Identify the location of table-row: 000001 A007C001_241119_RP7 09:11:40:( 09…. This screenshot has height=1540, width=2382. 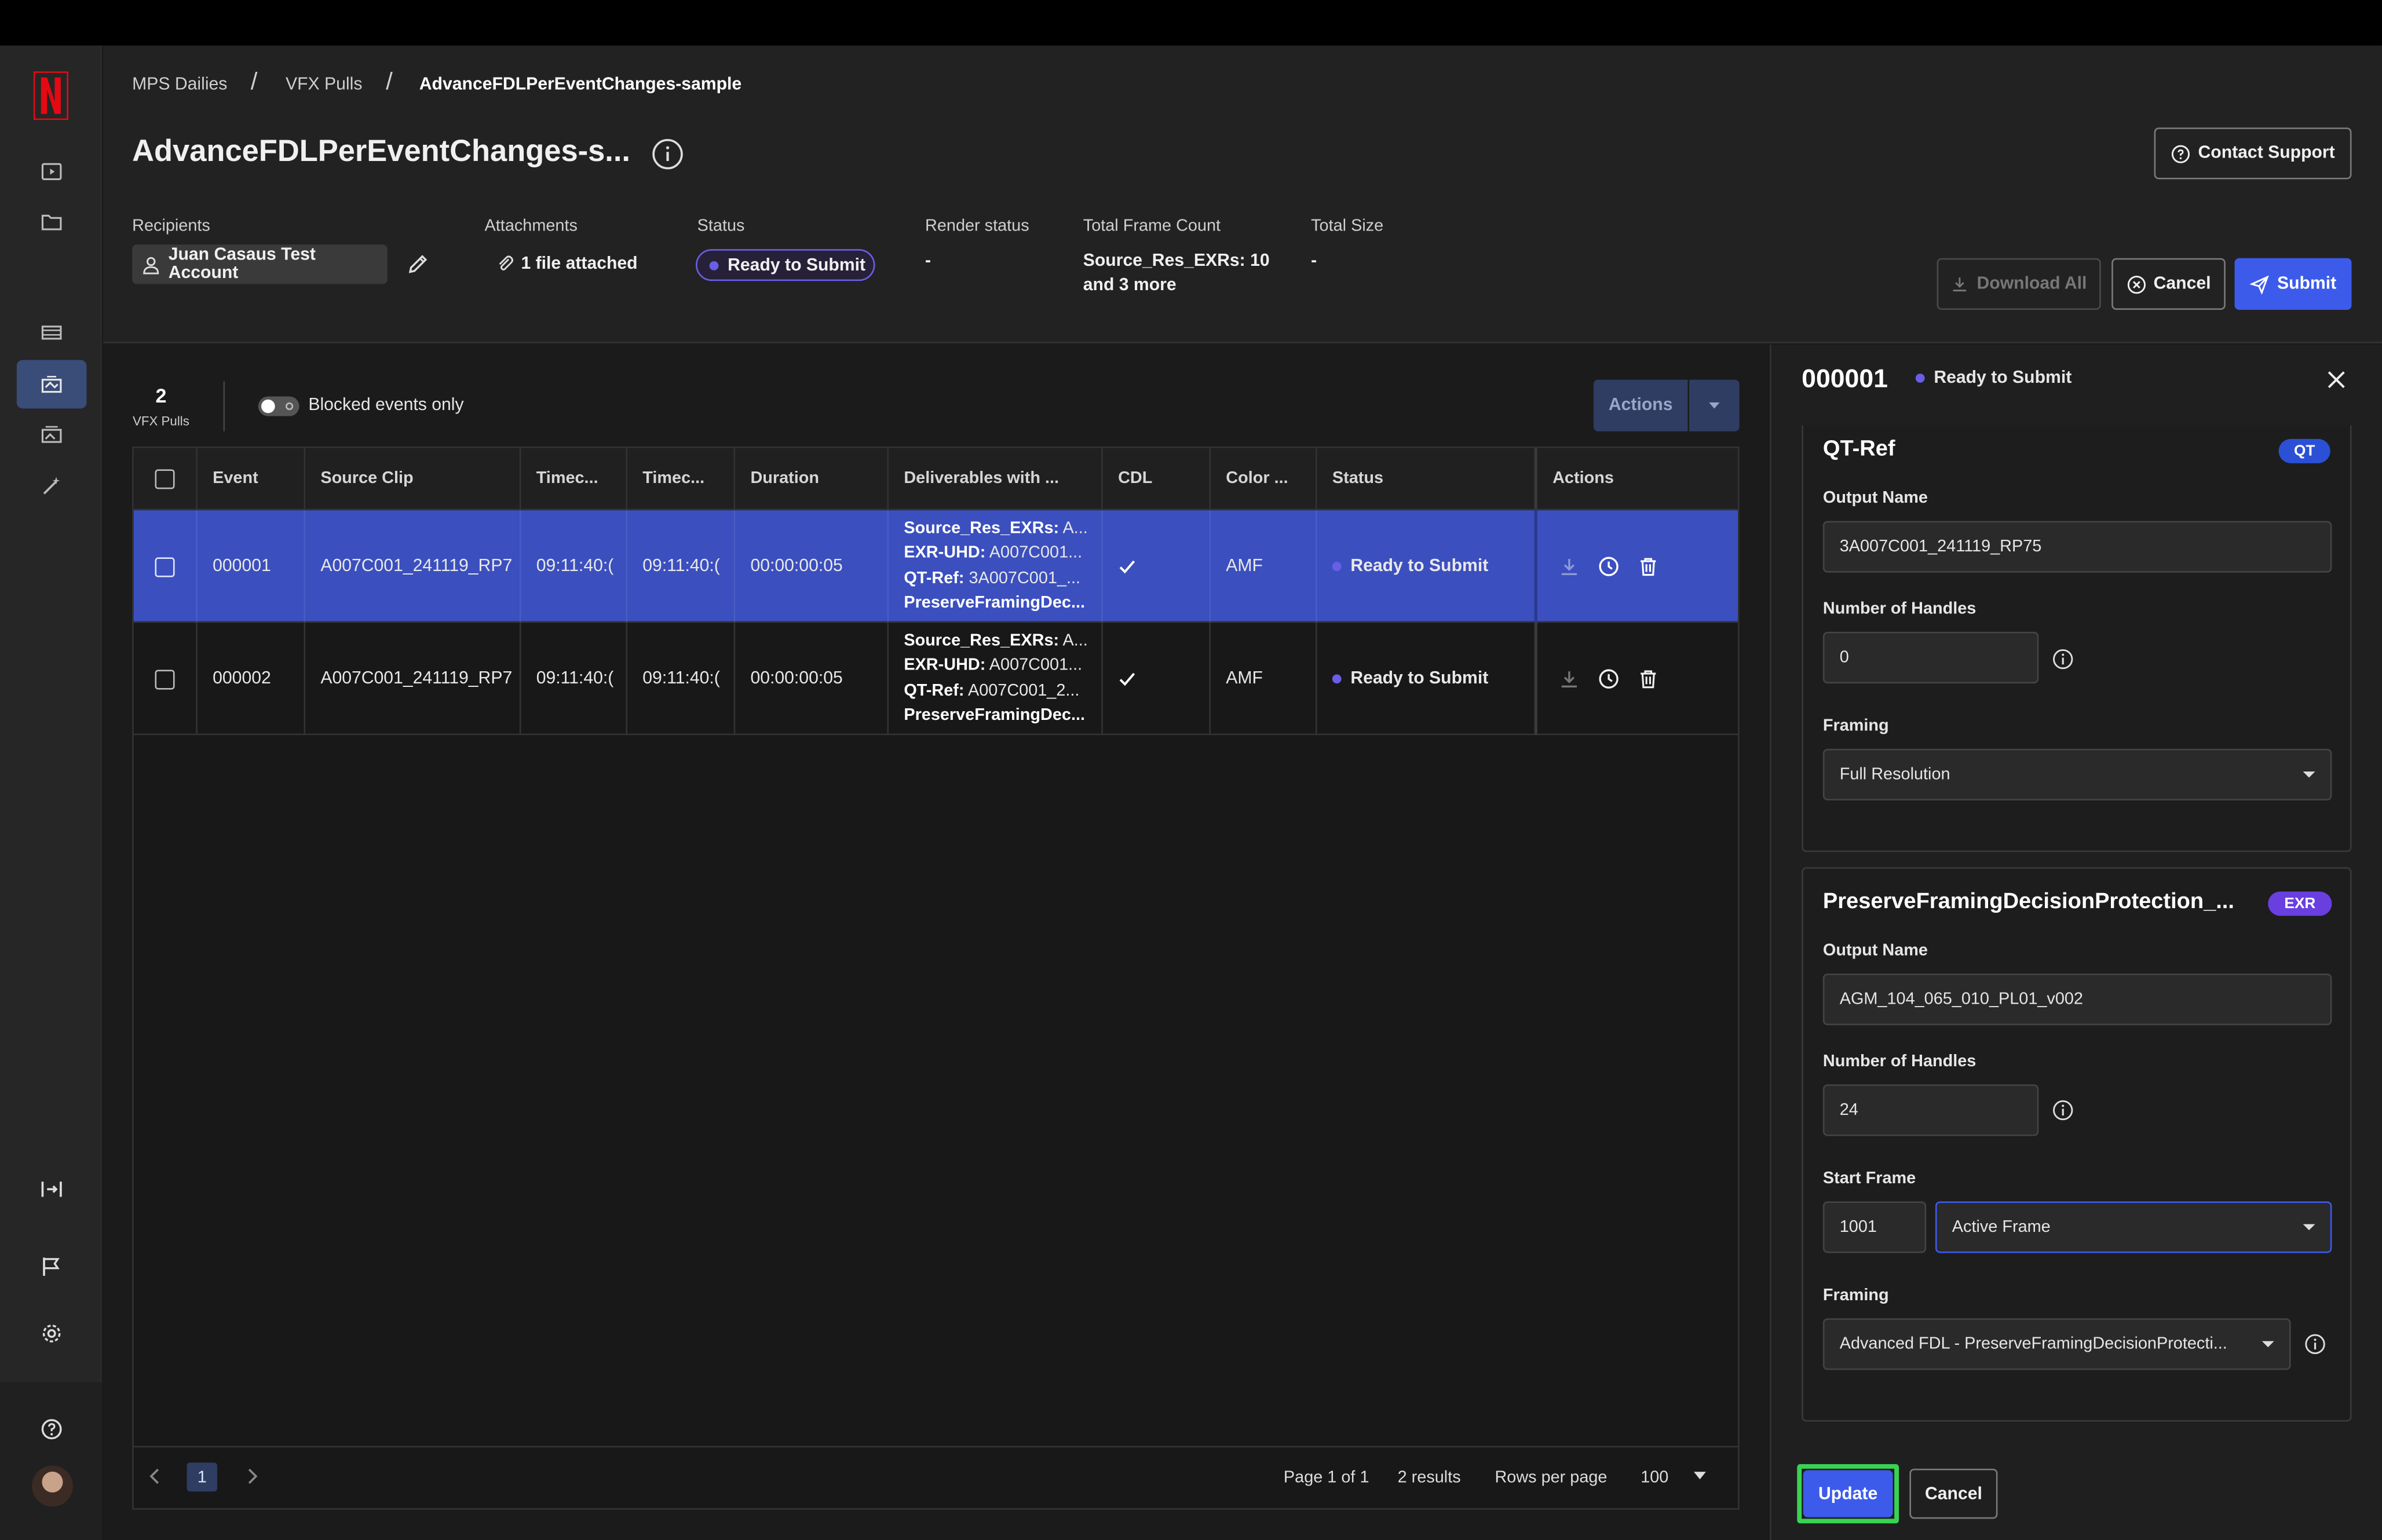
(936, 566).